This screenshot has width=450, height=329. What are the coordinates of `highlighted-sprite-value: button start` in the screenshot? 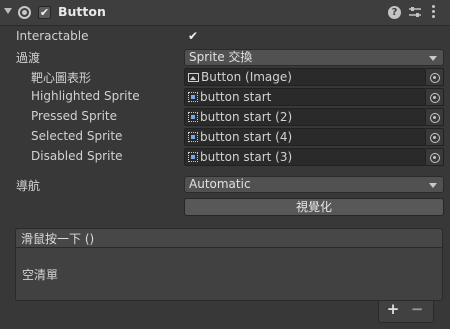 It's located at (236, 97).